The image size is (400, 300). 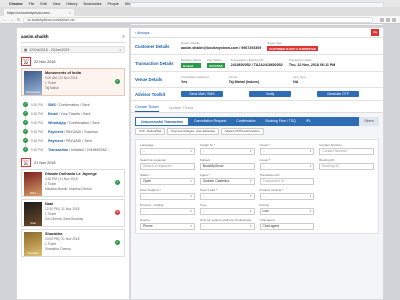 What do you see at coordinates (147, 145) in the screenshot?
I see `field-label: Language` at bounding box center [147, 145].